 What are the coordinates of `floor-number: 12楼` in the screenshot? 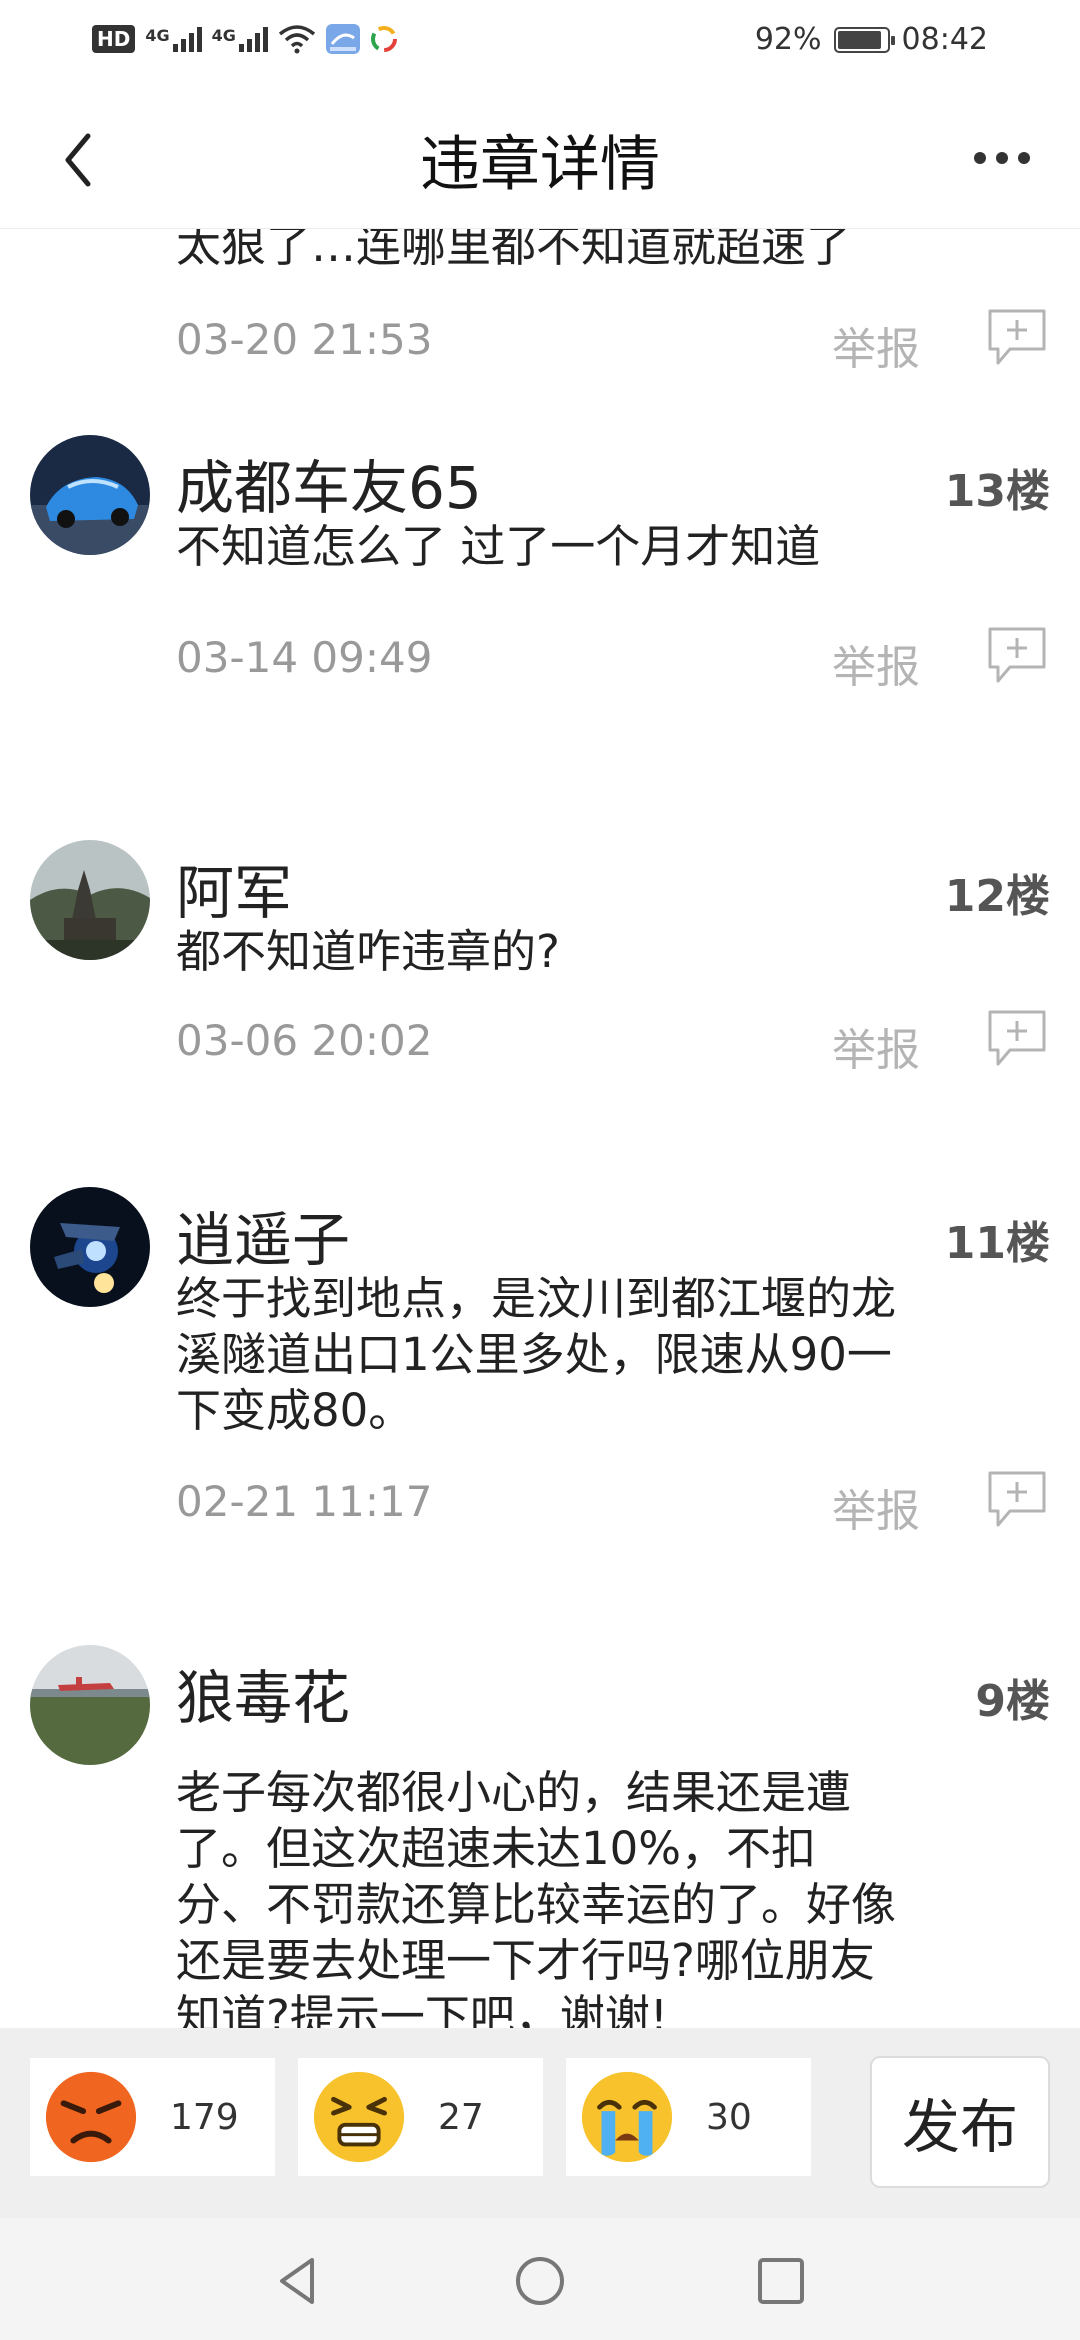 It's located at (997, 896).